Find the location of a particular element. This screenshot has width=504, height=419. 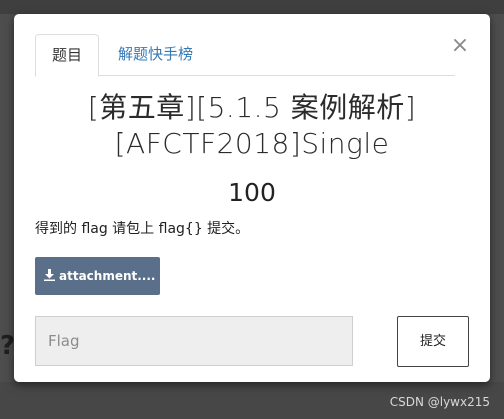

page-backdrop-top is located at coordinates (252, 7).